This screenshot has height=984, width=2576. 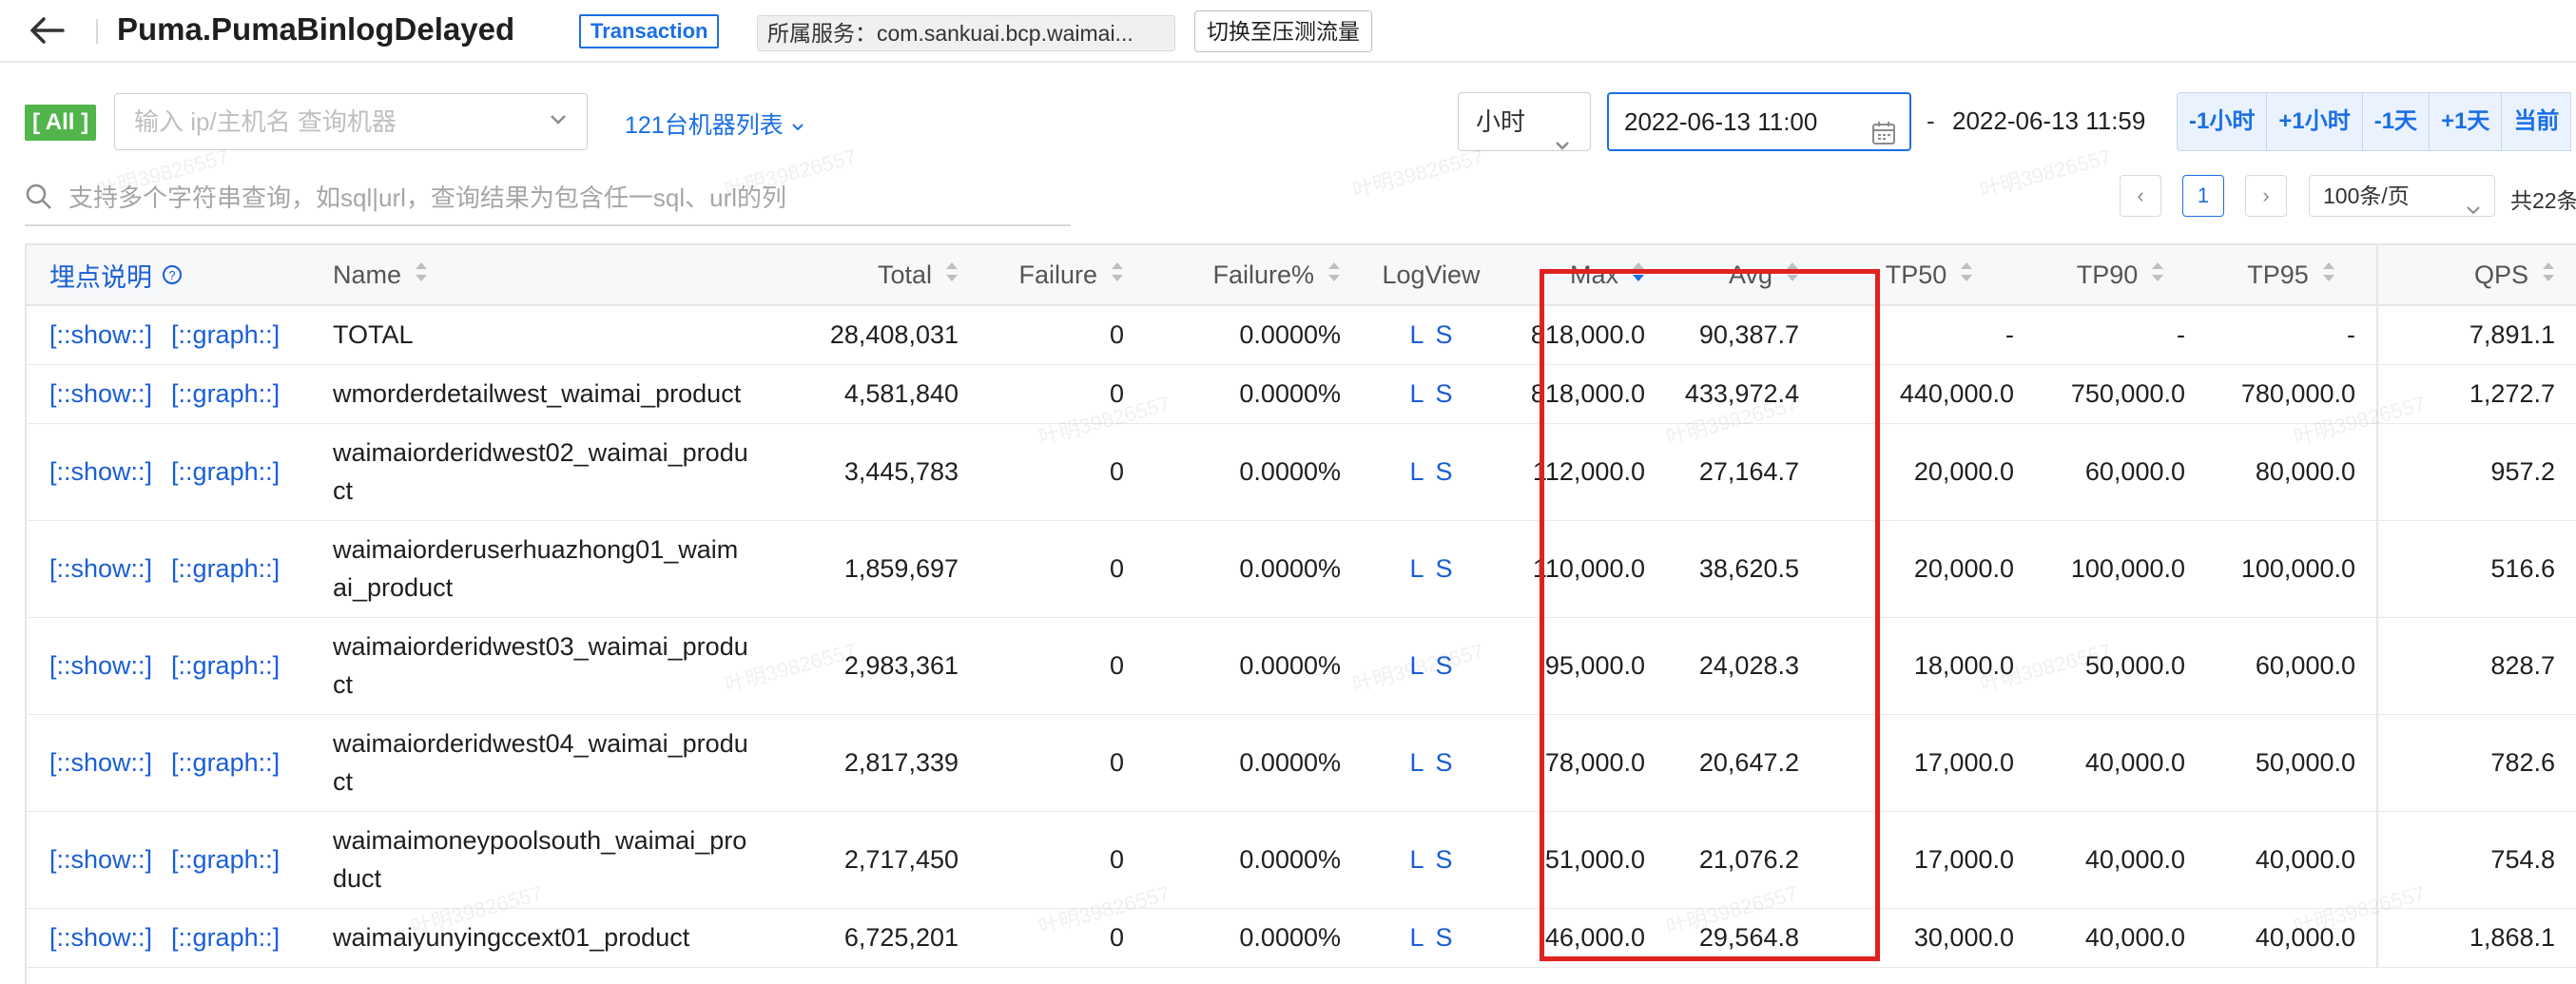 I want to click on col-header-tp95-label: TP95, so click(x=2278, y=274).